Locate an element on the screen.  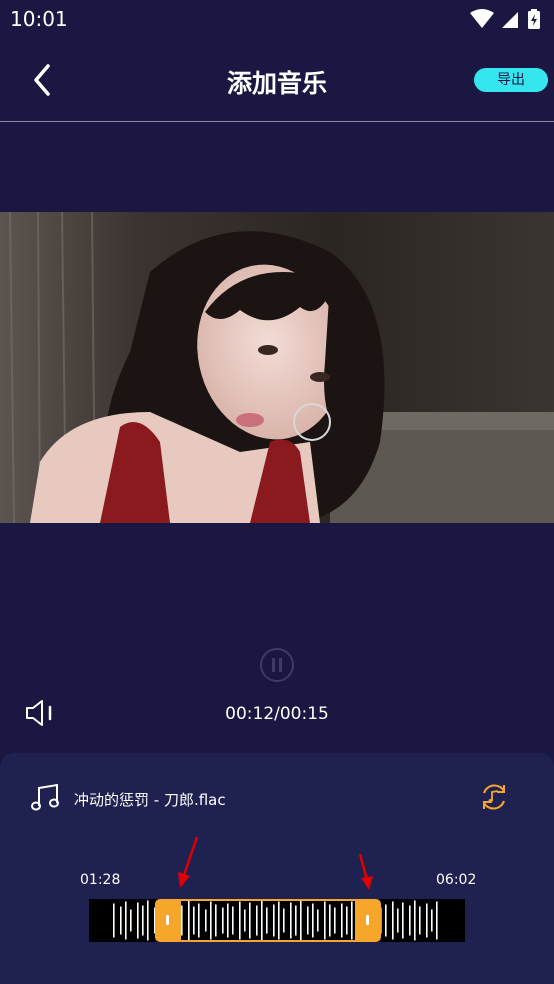
status-icons is located at coordinates (505, 19).